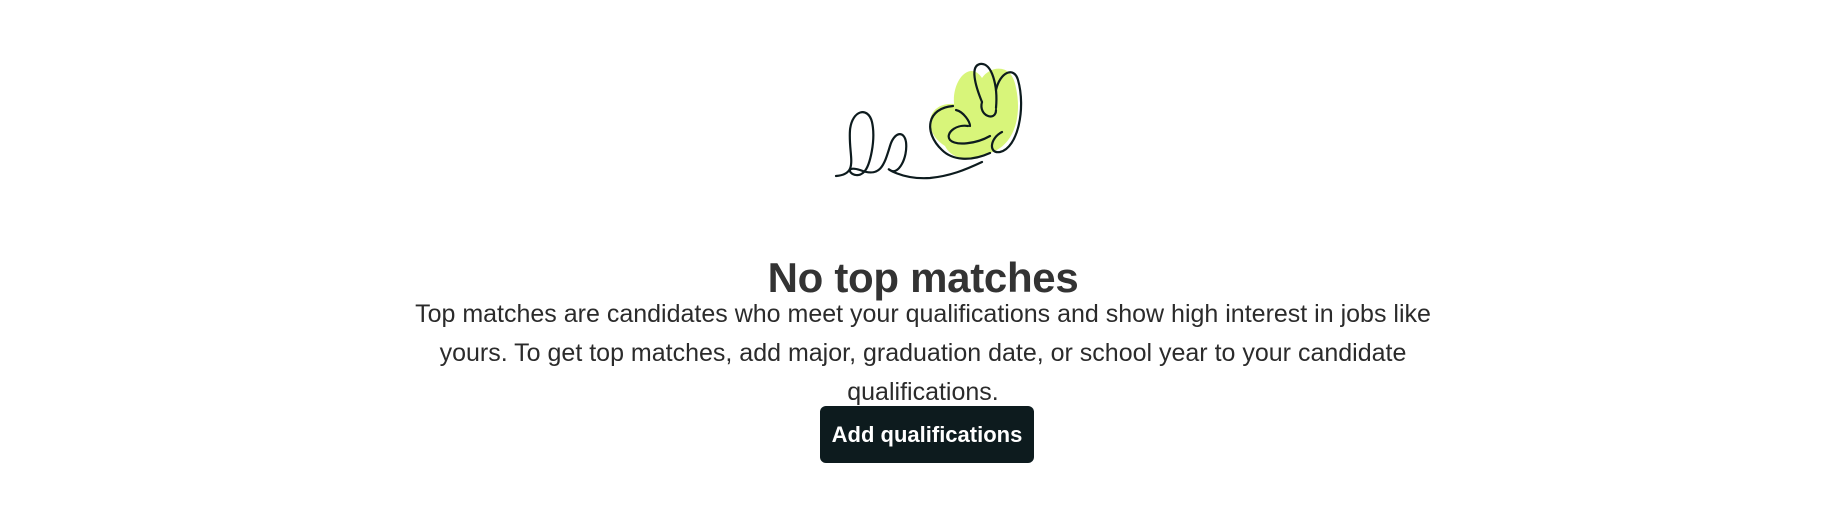 The width and height of the screenshot is (1846, 506). What do you see at coordinates (927, 434) in the screenshot?
I see `add-qualifications-button: Add qualifications` at bounding box center [927, 434].